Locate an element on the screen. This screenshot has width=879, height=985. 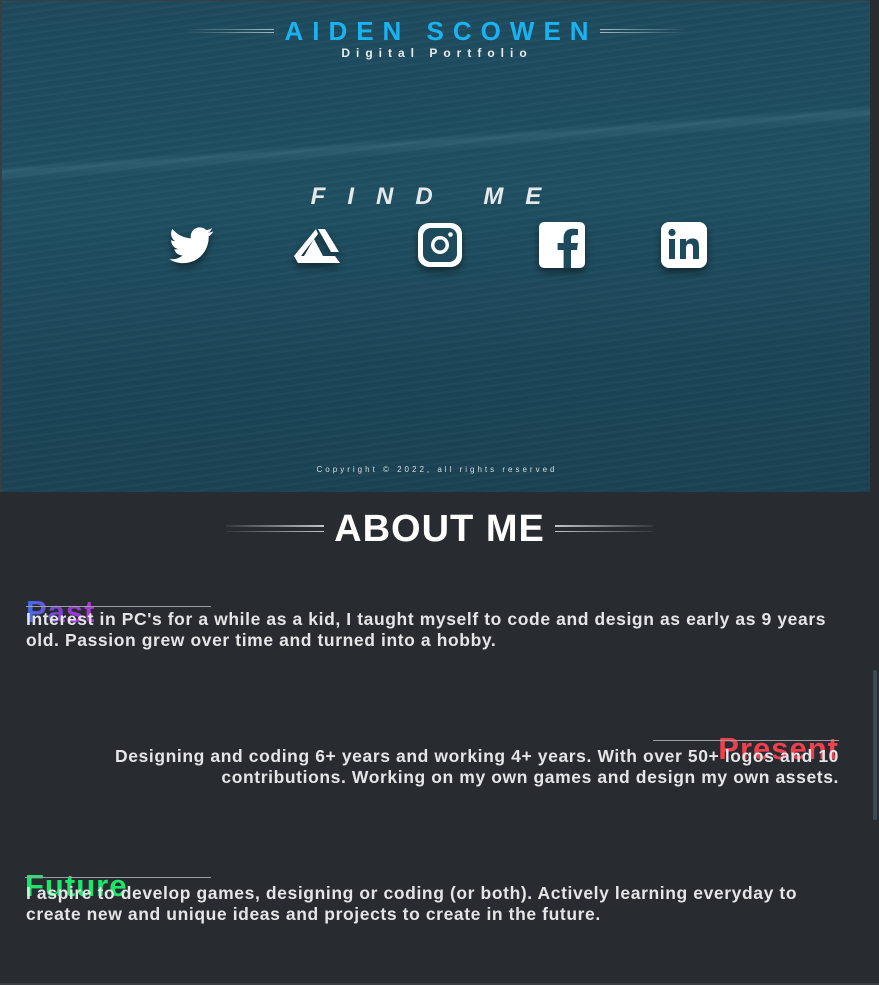
future-underline is located at coordinates (118, 877).